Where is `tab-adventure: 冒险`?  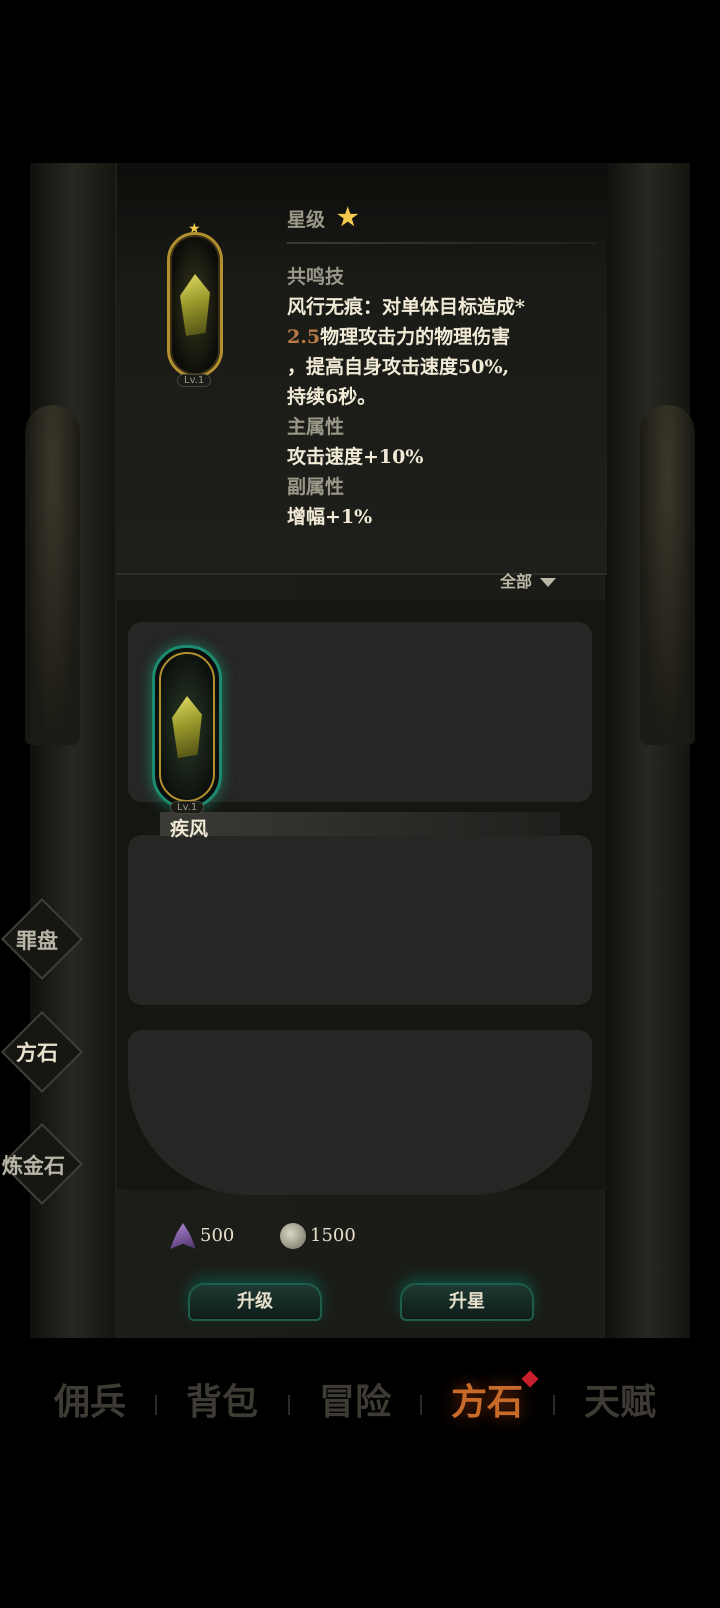 tab-adventure: 冒险 is located at coordinates (355, 1399).